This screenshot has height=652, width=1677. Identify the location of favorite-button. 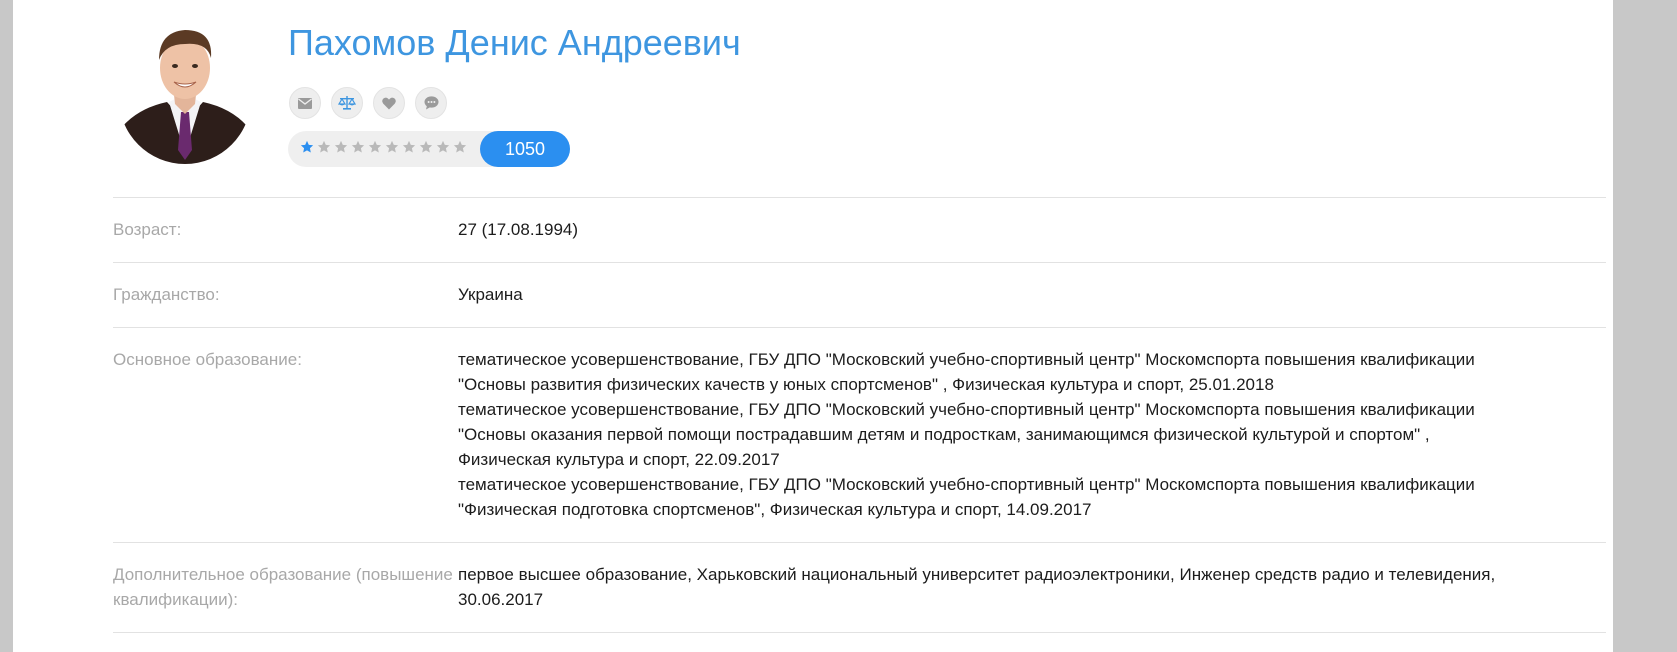
(389, 103).